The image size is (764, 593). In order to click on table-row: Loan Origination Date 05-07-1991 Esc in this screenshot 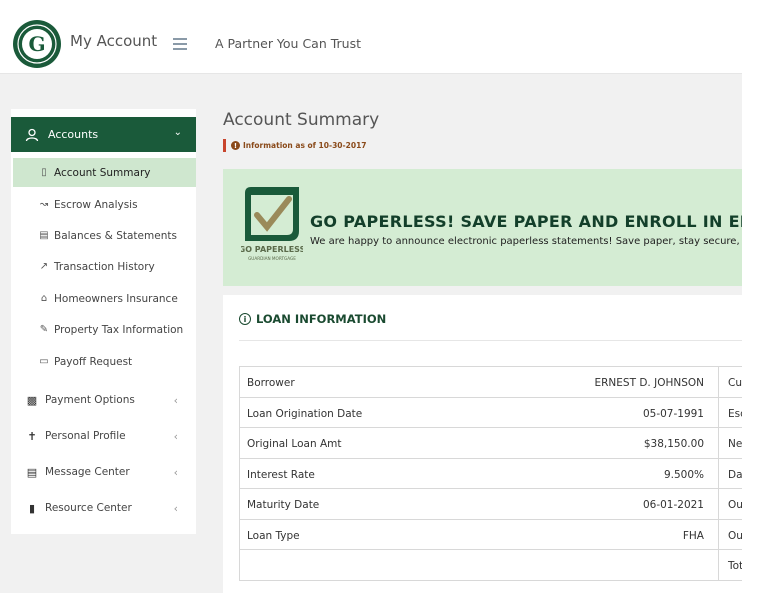, I will do `click(491, 412)`.